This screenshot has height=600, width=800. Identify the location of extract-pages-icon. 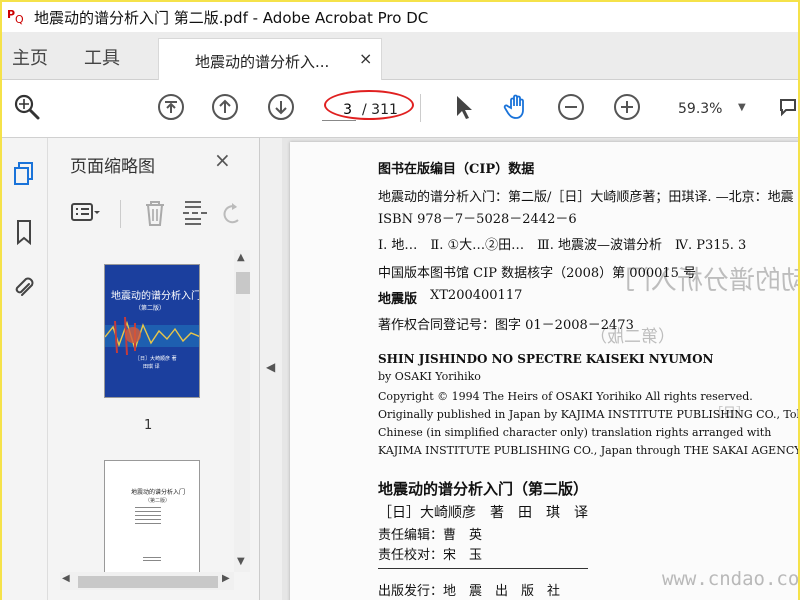
(195, 213).